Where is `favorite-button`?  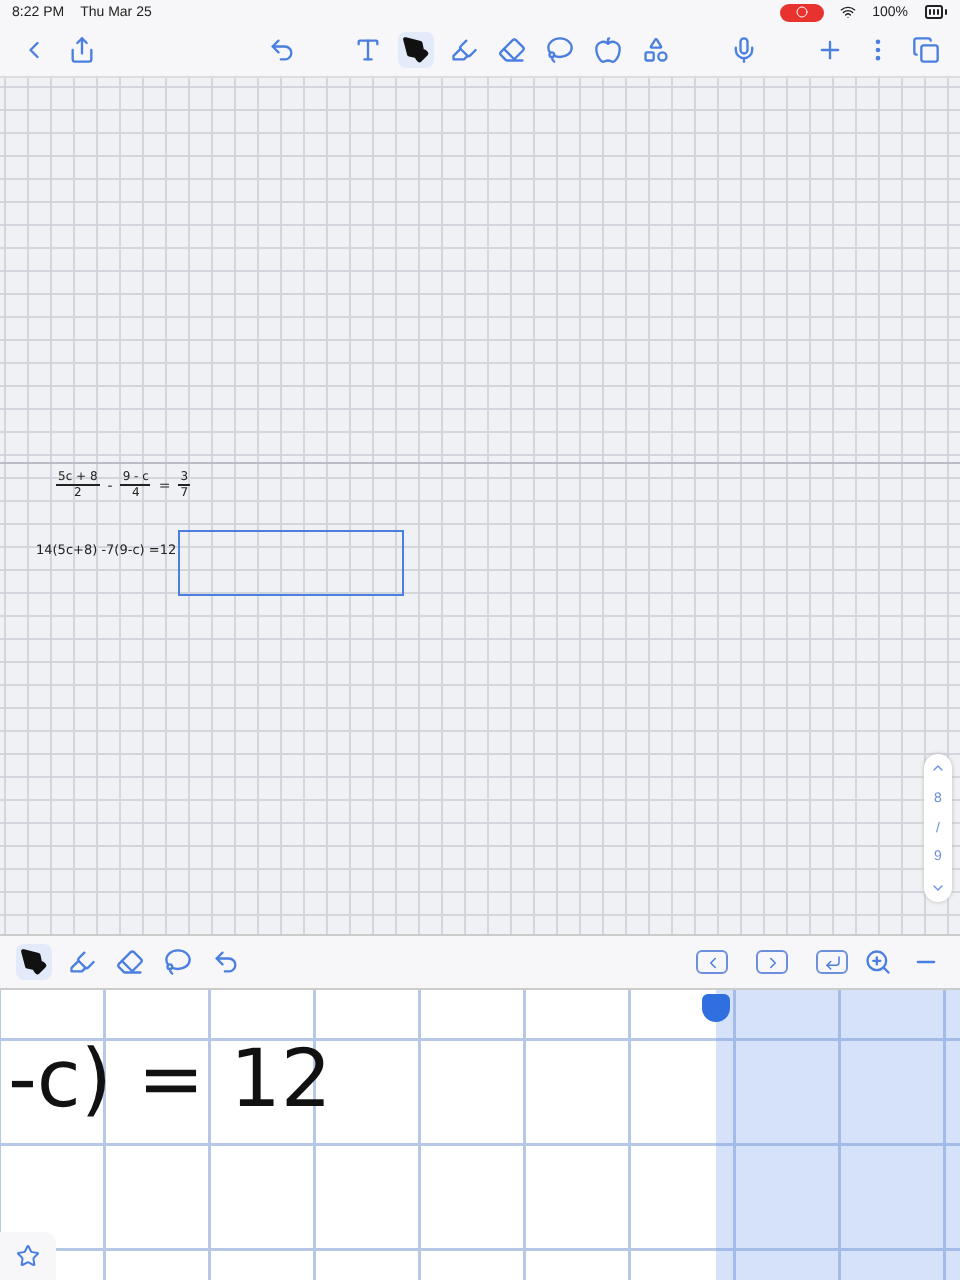
favorite-button is located at coordinates (28, 1256).